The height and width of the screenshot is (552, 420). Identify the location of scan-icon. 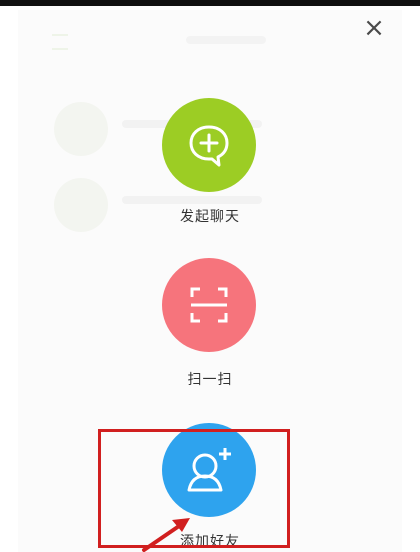
(209, 305).